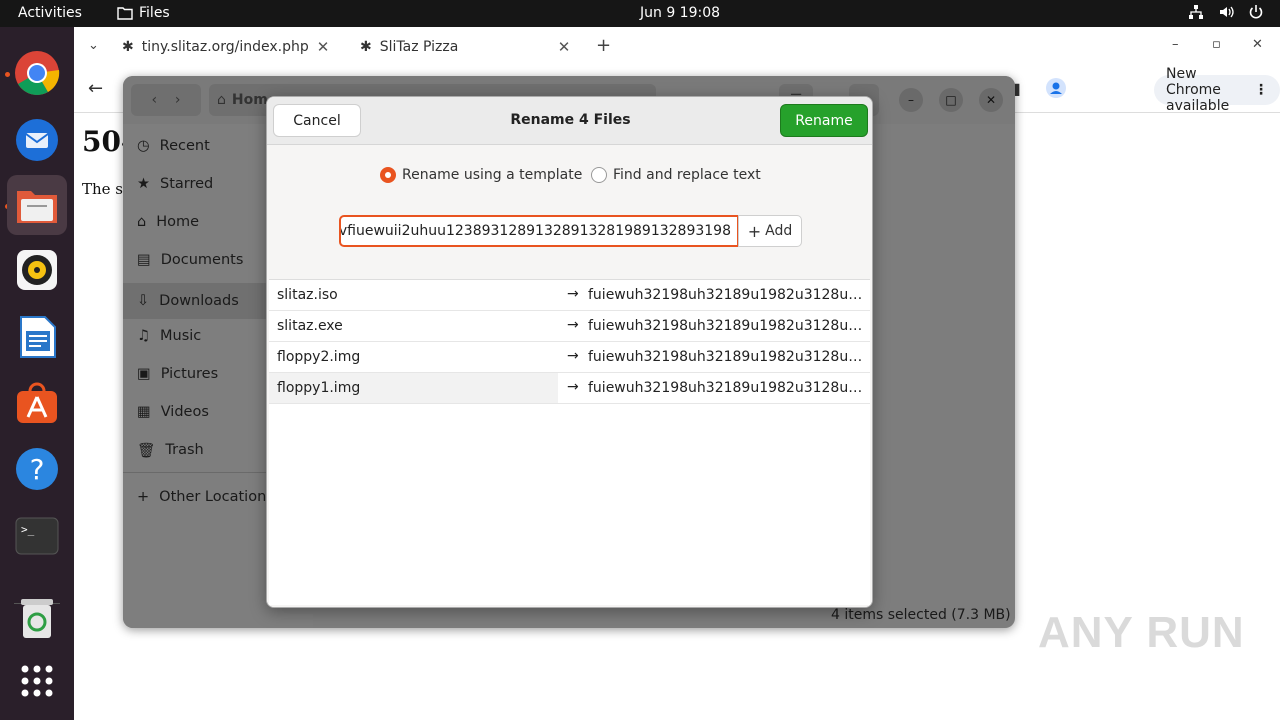 This screenshot has height=720, width=1280. I want to click on new-chrome-label: New Chrome available, so click(1198, 90).